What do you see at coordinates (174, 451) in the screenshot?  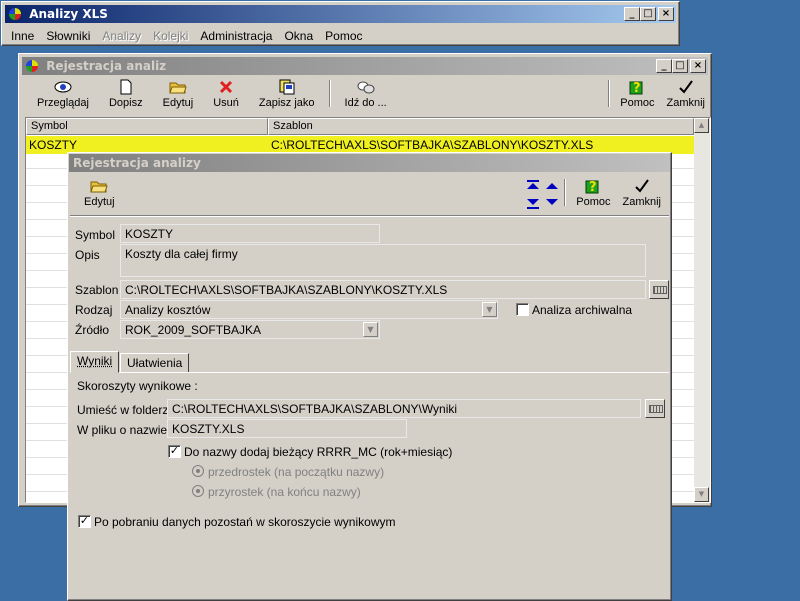 I see `add-date-checkbox: ✓` at bounding box center [174, 451].